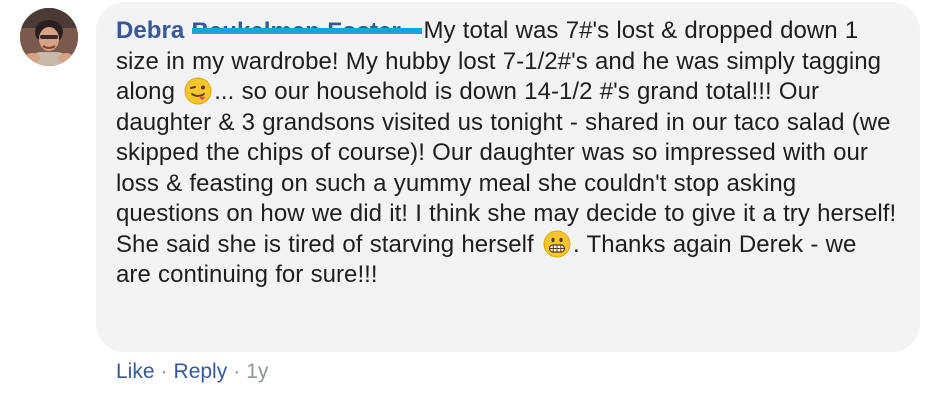 The image size is (944, 408). Describe the element at coordinates (135, 371) in the screenshot. I see `like-link: Like` at that location.